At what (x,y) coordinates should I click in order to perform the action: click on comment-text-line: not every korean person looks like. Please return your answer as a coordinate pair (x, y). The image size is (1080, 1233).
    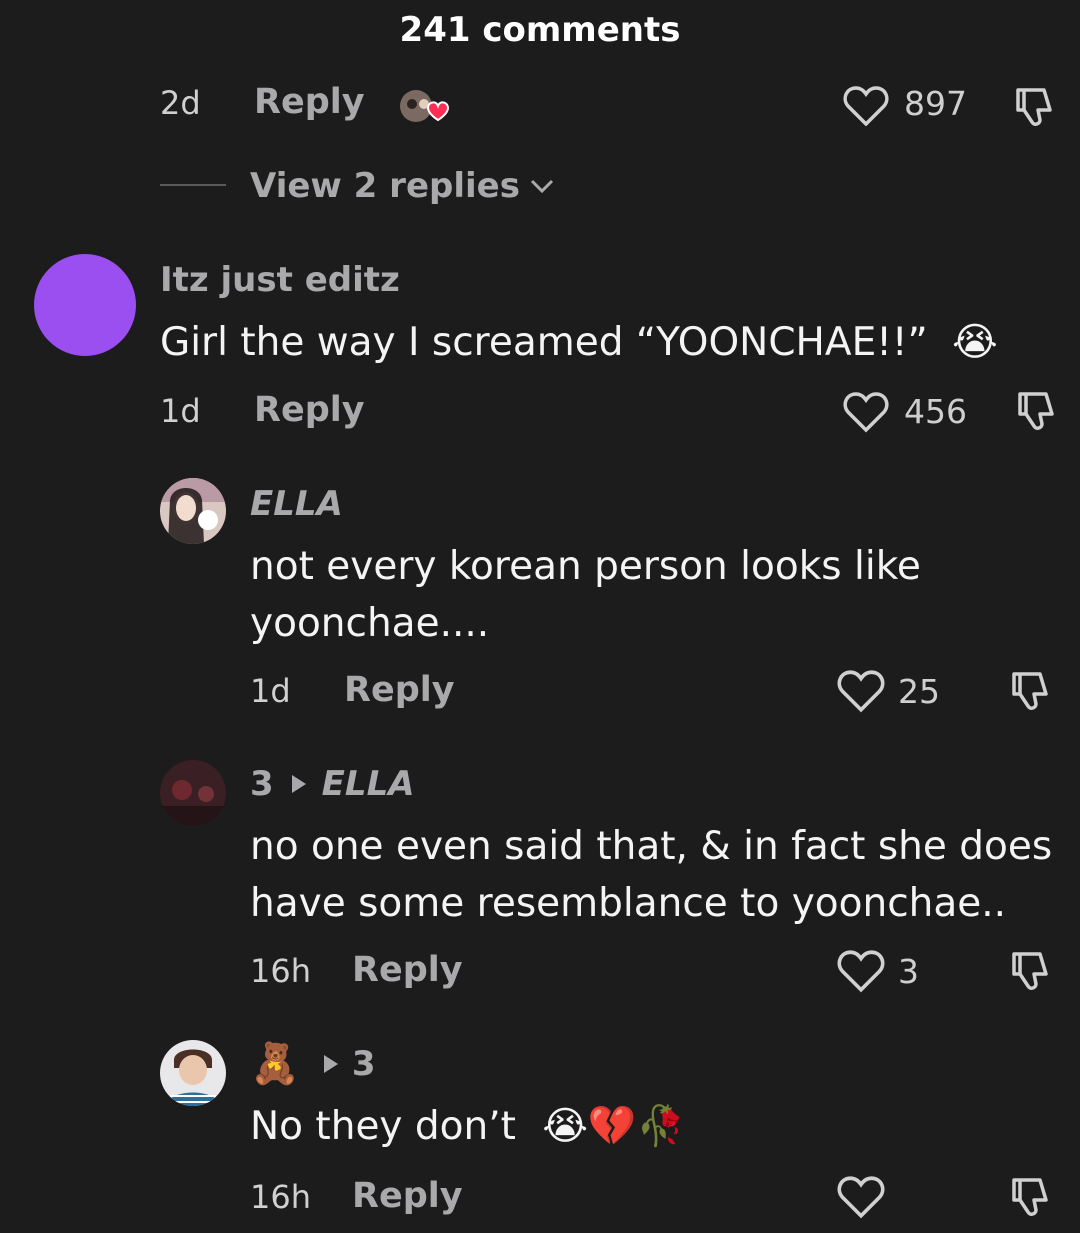
    Looking at the image, I should click on (585, 566).